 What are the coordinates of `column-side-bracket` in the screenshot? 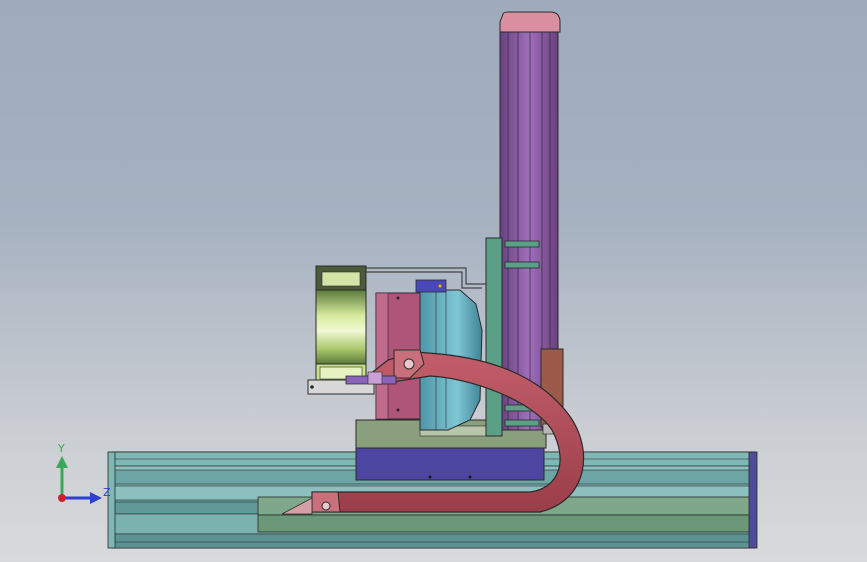 It's located at (494, 337).